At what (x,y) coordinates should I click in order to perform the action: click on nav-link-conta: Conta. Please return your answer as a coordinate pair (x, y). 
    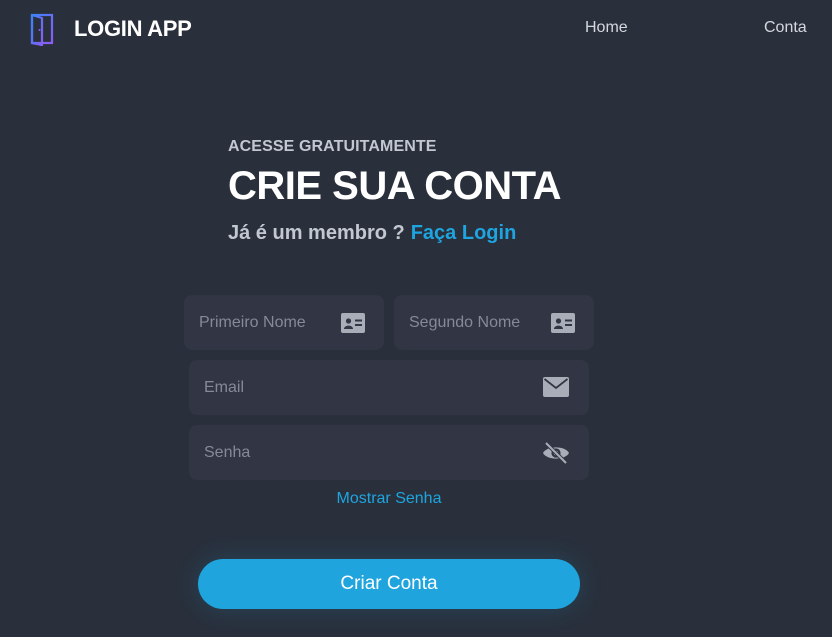
    Looking at the image, I should click on (785, 28).